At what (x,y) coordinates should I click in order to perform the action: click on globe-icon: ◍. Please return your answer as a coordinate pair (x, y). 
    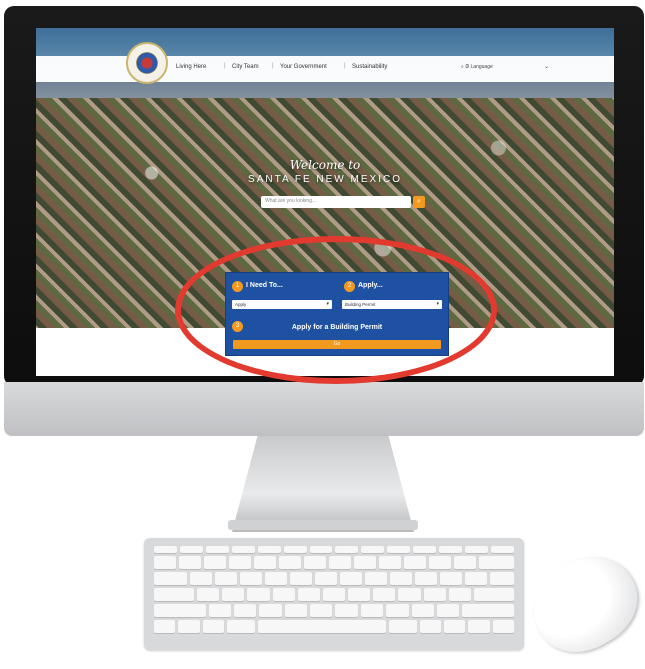
    Looking at the image, I should click on (467, 67).